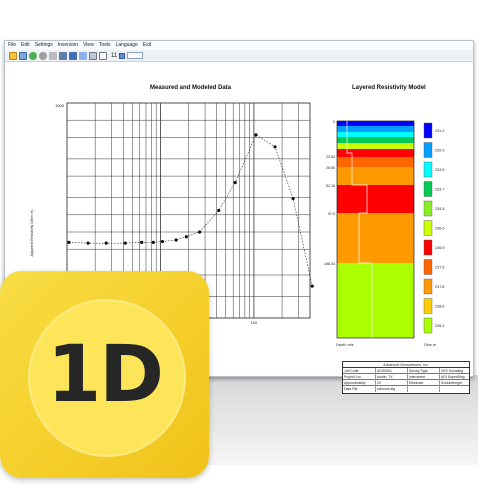 The image size is (483, 494). What do you see at coordinates (440, 326) in the screenshot?
I see `legend-label: 239.4` at bounding box center [440, 326].